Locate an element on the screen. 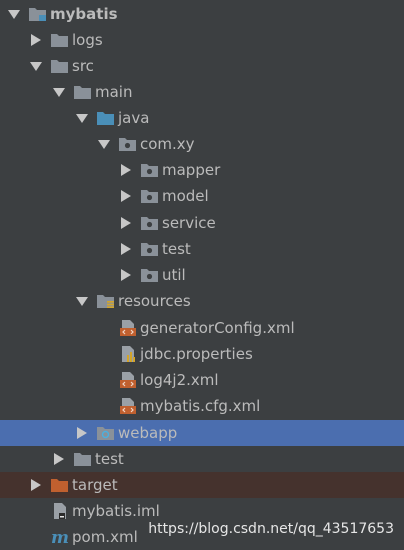 The image size is (404, 550). tree-row-mybatis: mybatis is located at coordinates (202, 14).